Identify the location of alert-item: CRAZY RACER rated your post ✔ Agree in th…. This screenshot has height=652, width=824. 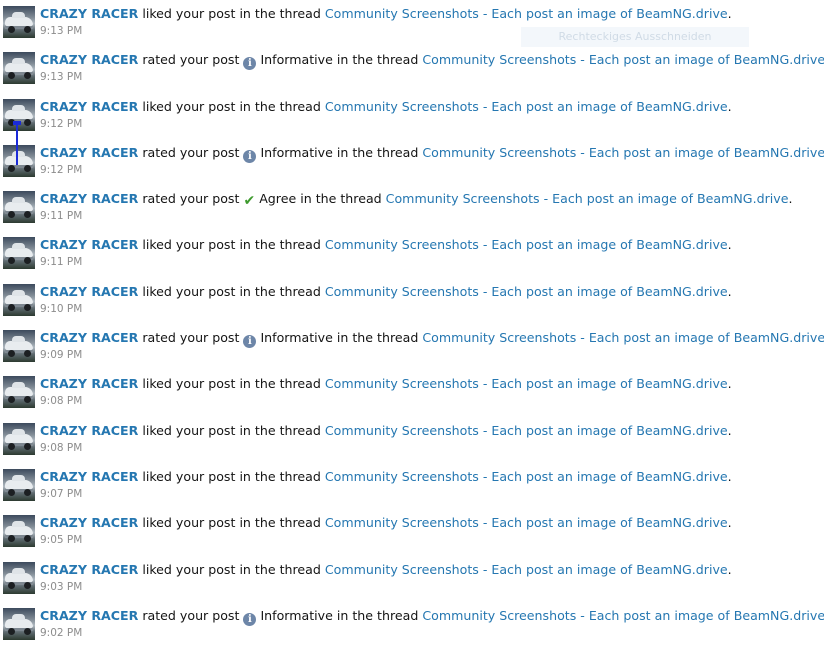
(412, 212).